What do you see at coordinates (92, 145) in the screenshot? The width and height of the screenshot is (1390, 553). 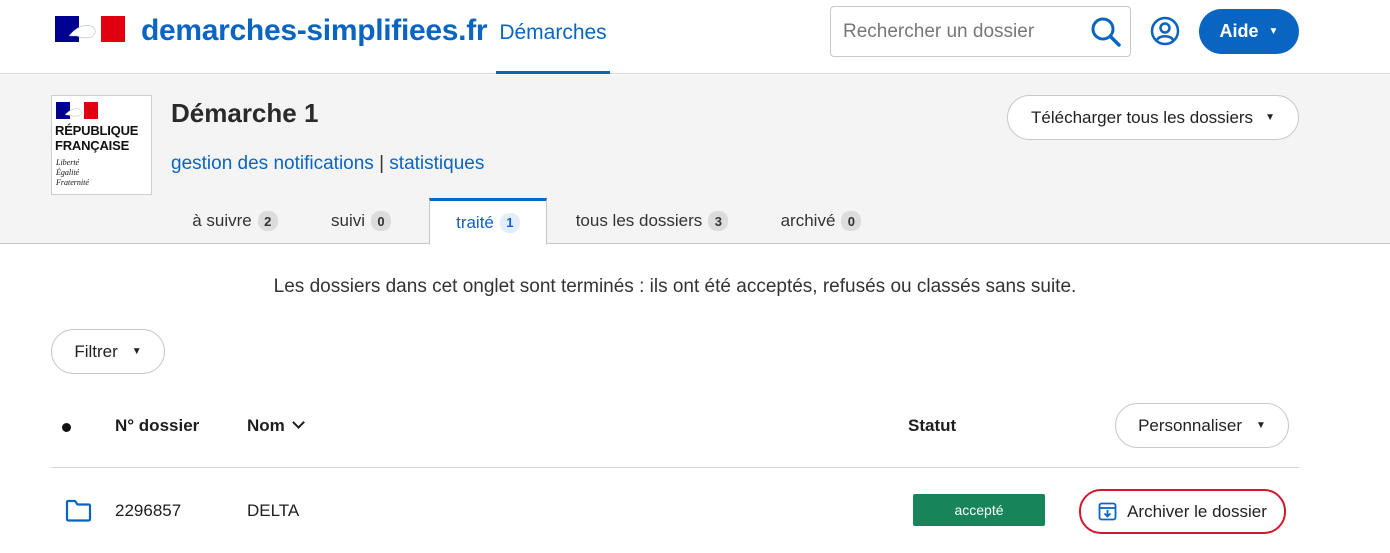 I see `logo-text-line2: FRANÇAISE` at bounding box center [92, 145].